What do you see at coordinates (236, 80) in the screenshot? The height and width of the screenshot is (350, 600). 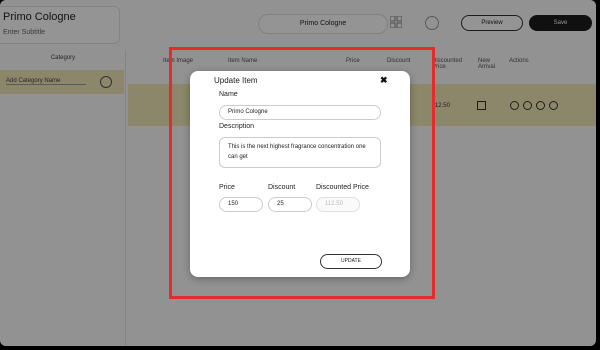 I see `modal-title: Update Item` at bounding box center [236, 80].